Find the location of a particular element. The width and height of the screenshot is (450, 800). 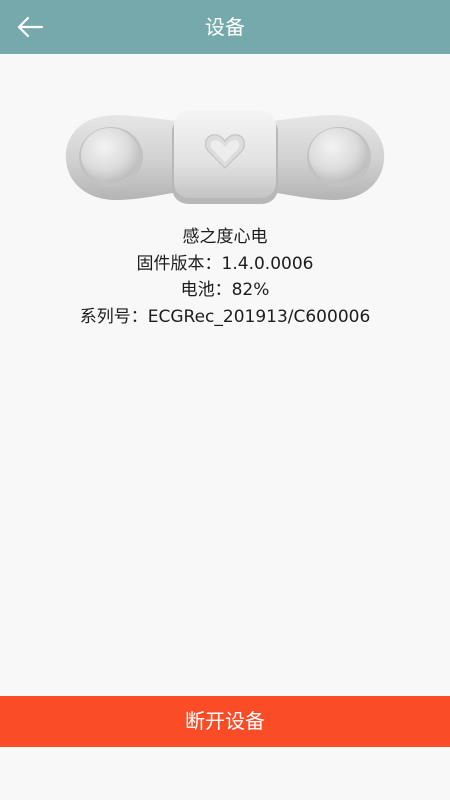

page-title: 设备 is located at coordinates (225, 27).